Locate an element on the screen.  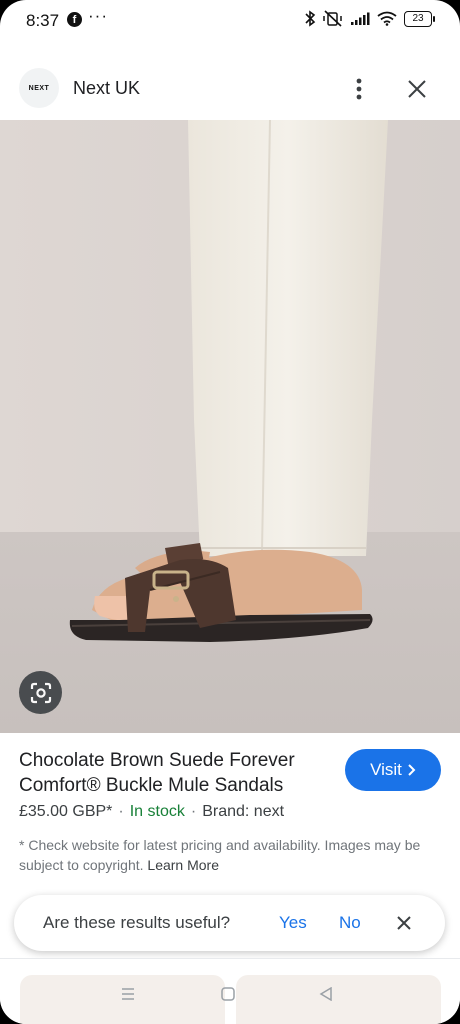
system-icons: 23 is located at coordinates (369, 18).